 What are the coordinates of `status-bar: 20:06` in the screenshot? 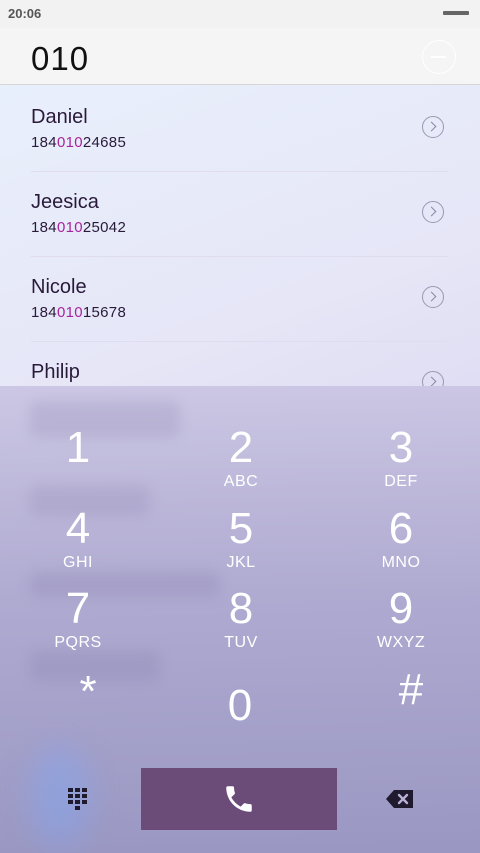 It's located at (240, 14).